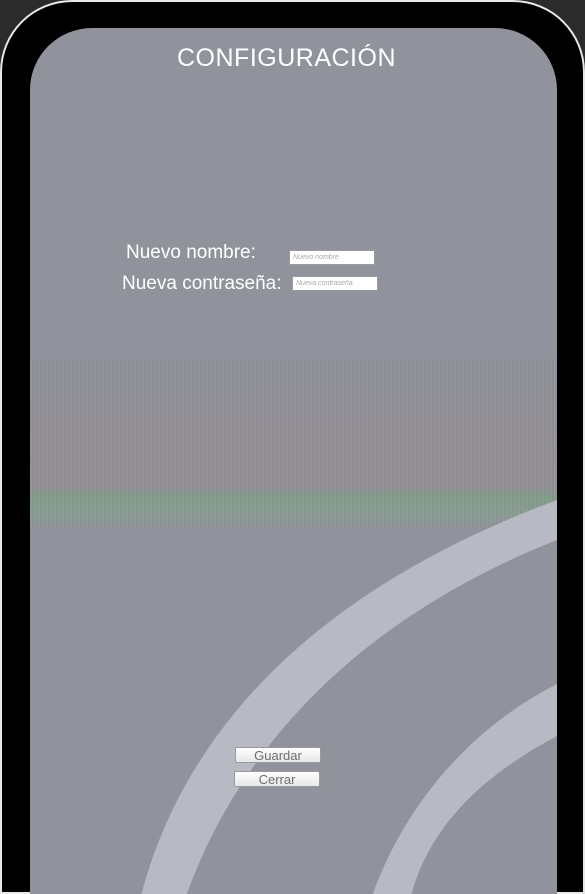 Image resolution: width=585 pixels, height=894 pixels. I want to click on page-title: CONFIGURACIÓN, so click(286, 58).